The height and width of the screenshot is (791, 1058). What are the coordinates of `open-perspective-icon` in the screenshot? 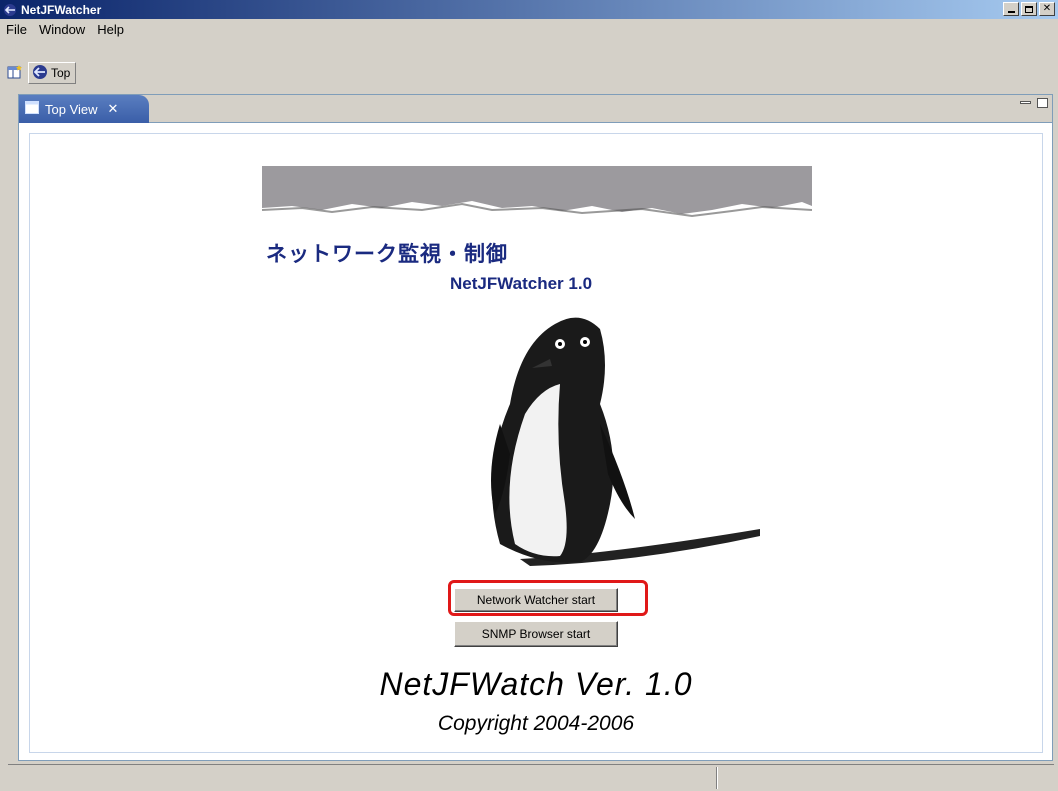 It's located at (15, 73).